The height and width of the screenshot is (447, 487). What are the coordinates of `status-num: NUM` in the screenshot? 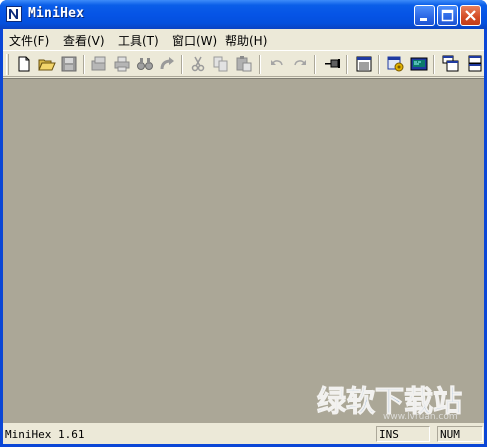 It's located at (450, 434).